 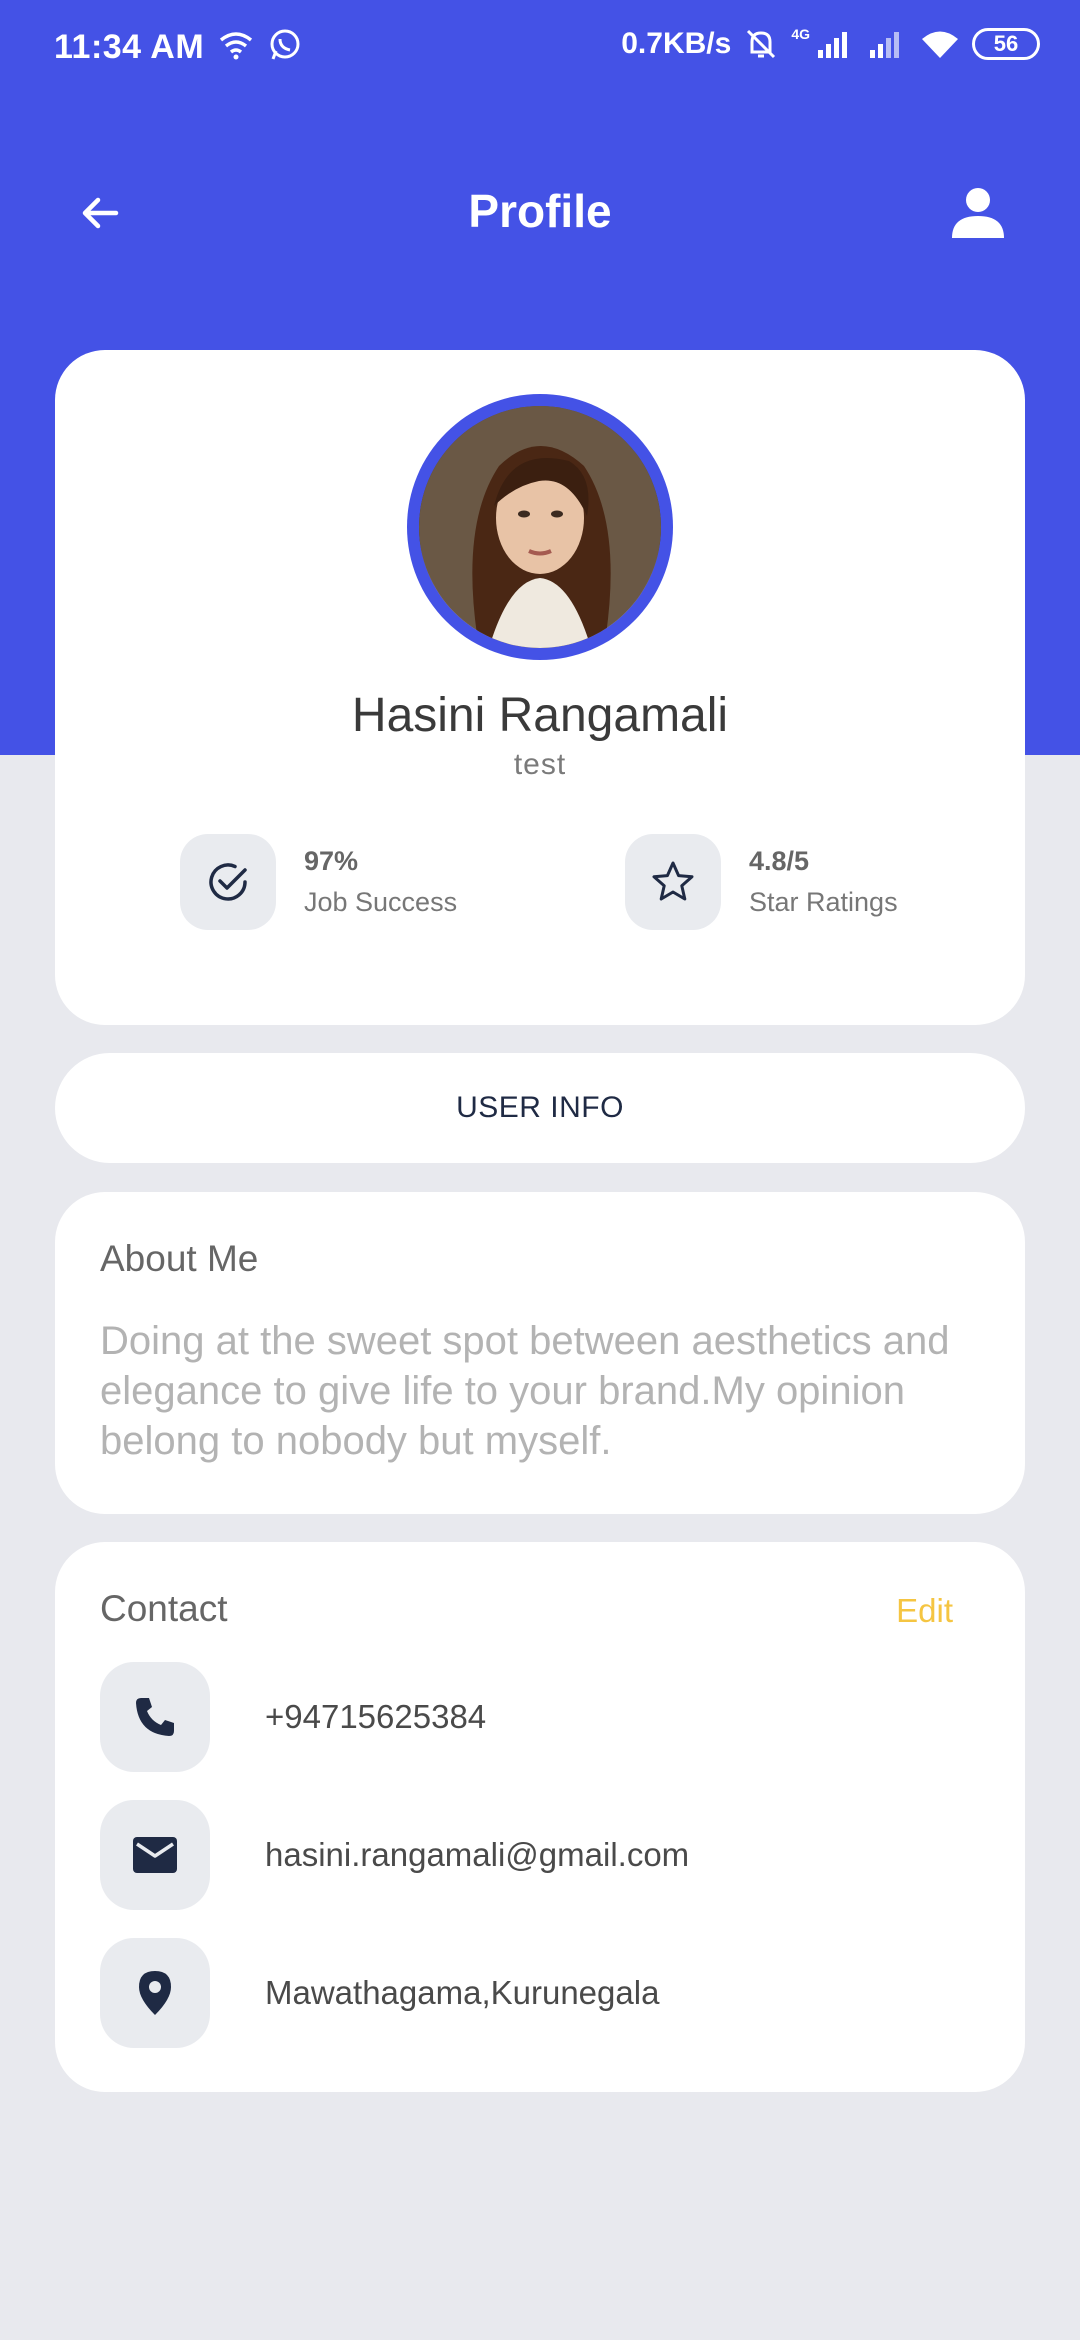 I want to click on contact-email-row: hasini.rangamali@gmail.com, so click(x=394, y=1855).